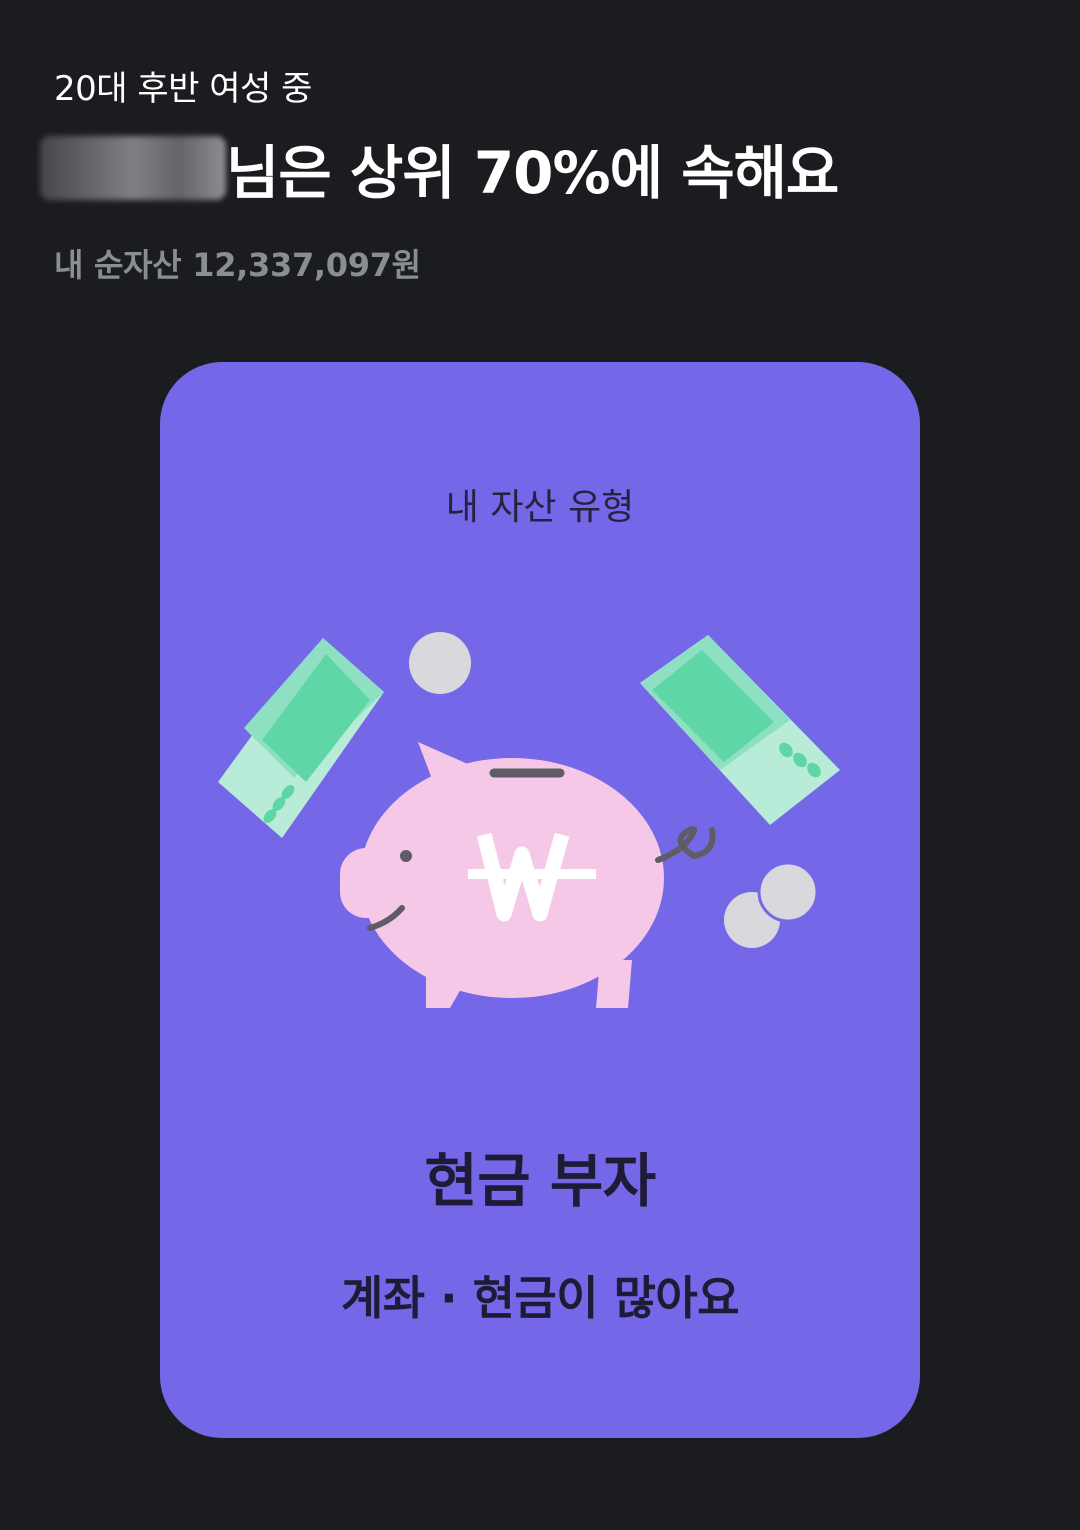  What do you see at coordinates (528, 875) in the screenshot?
I see `piggy-bank-icon` at bounding box center [528, 875].